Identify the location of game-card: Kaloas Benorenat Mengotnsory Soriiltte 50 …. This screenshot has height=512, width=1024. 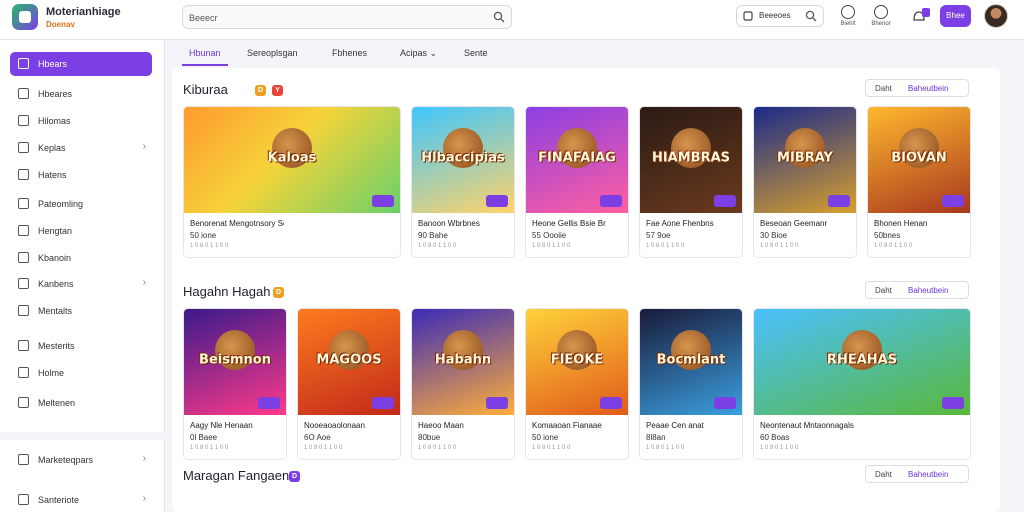
(292, 182).